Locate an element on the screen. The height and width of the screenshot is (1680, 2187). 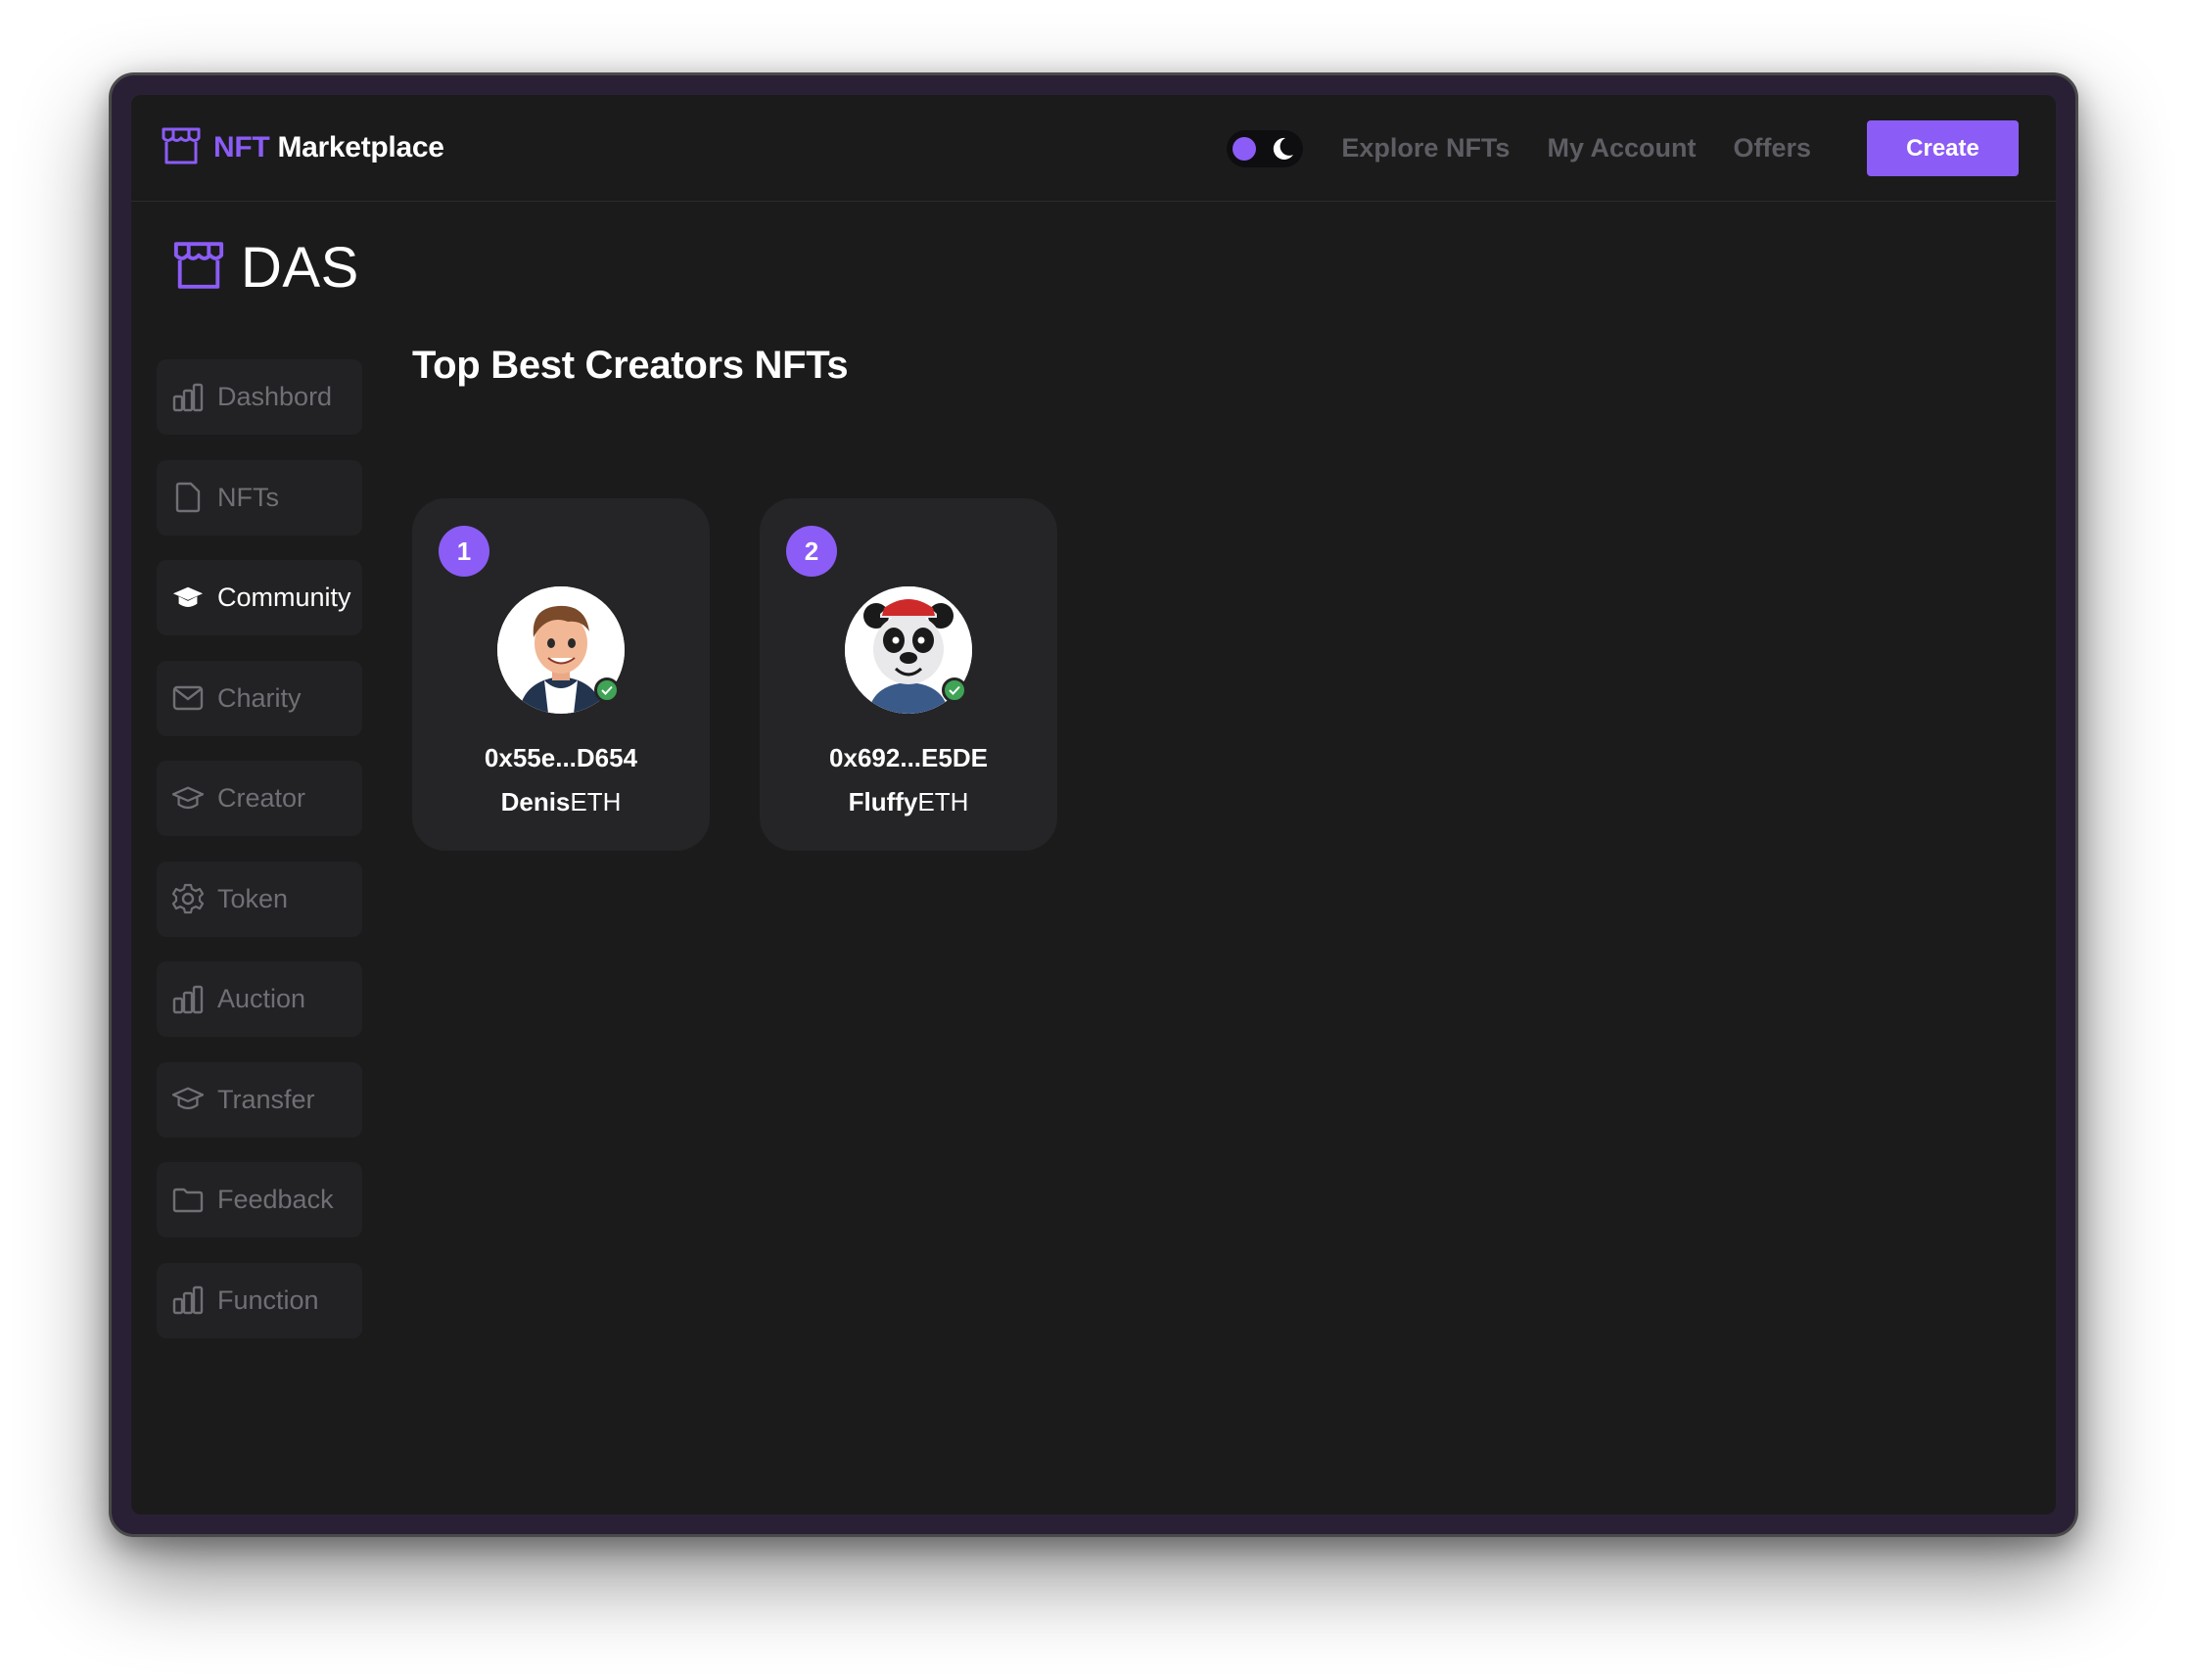
creator-card: 2 0x692...E5DE FluffyETH is located at coordinates (908, 674).